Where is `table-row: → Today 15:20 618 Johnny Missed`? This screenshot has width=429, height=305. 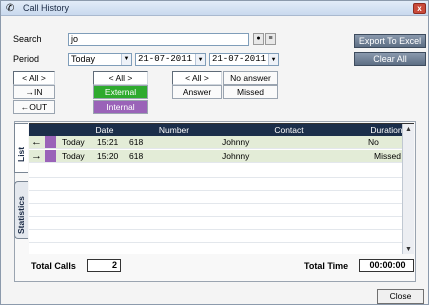 table-row: → Today 15:20 618 Johnny Missed is located at coordinates (215, 156).